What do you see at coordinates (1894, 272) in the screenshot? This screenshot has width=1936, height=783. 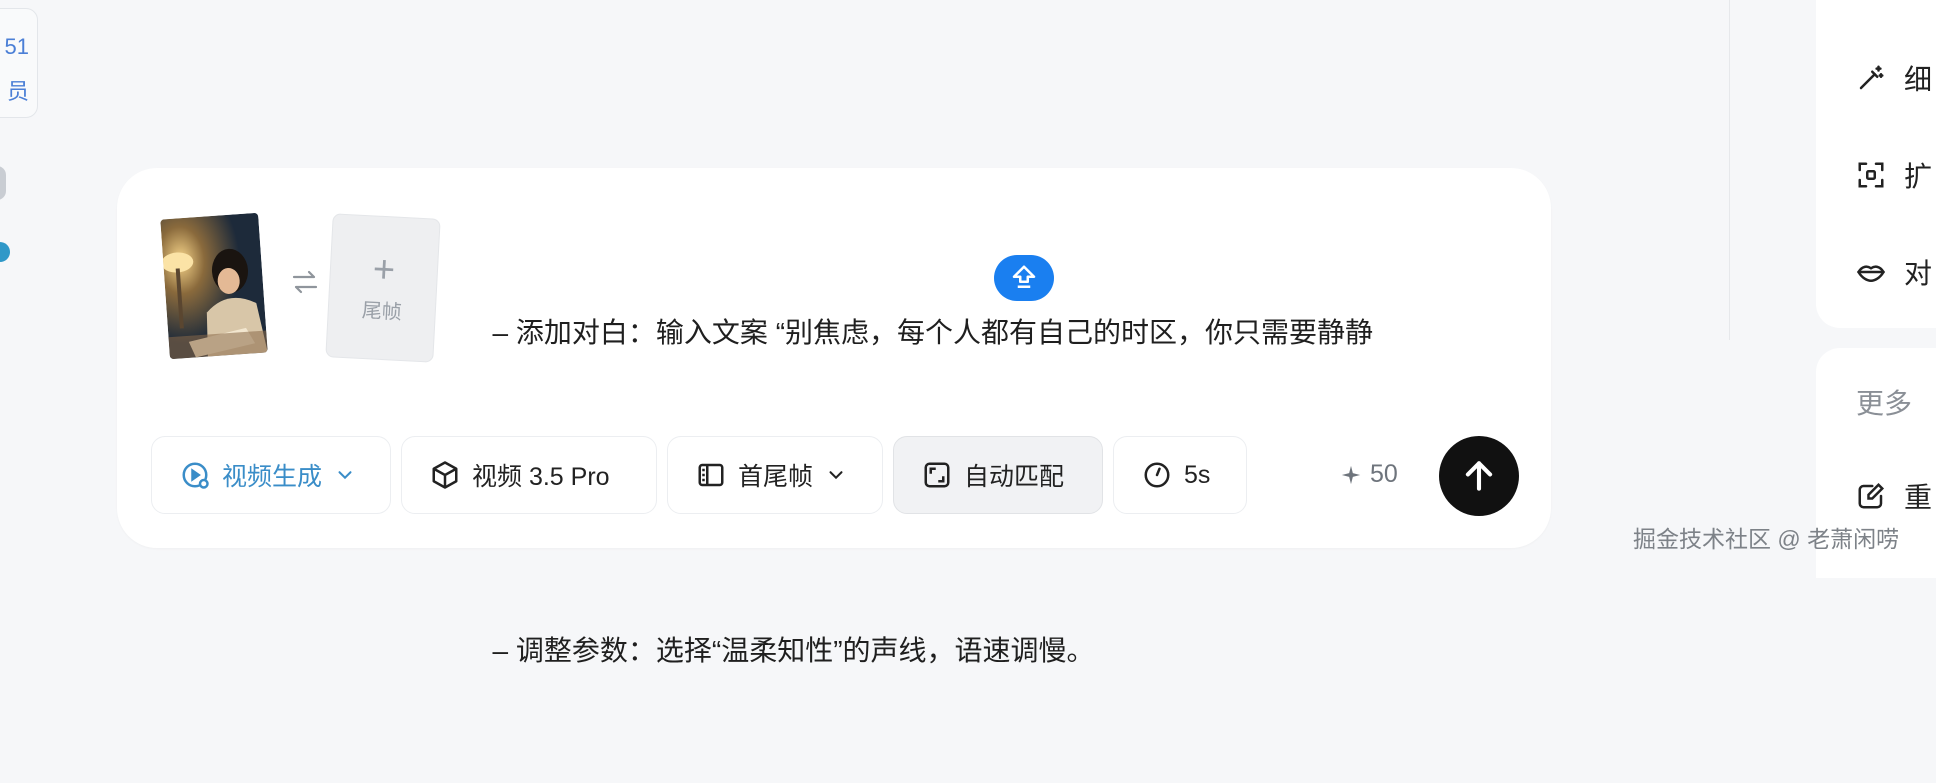 I see `tool-lipsync: 对` at bounding box center [1894, 272].